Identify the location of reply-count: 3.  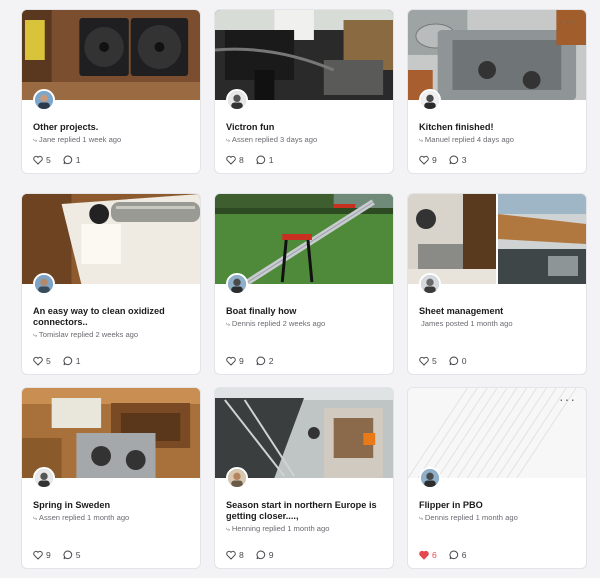
(464, 160).